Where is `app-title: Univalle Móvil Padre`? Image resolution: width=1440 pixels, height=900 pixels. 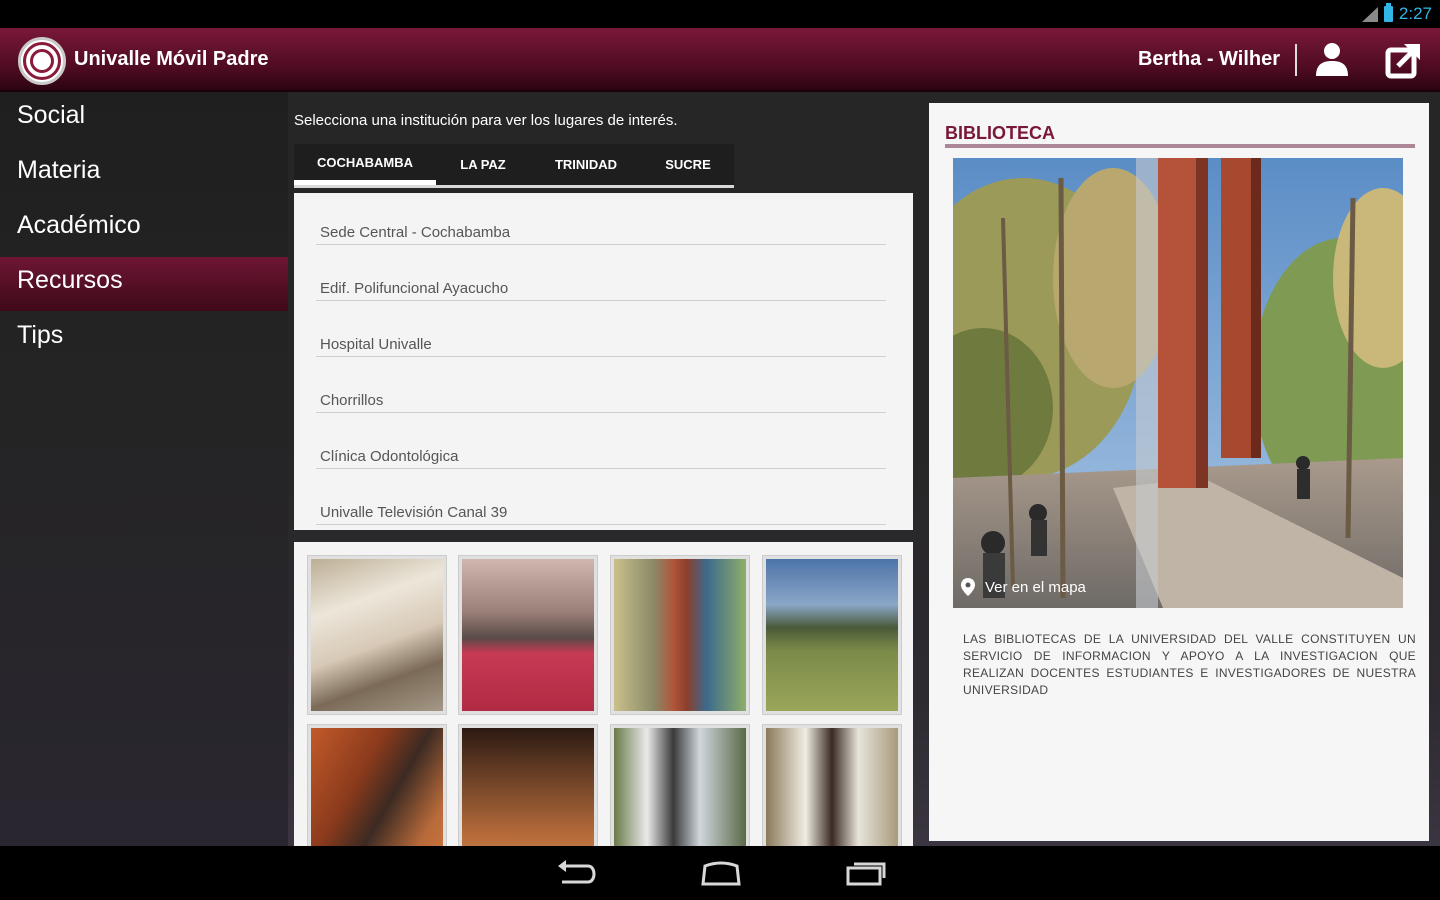
app-title: Univalle Móvil Padre is located at coordinates (171, 59).